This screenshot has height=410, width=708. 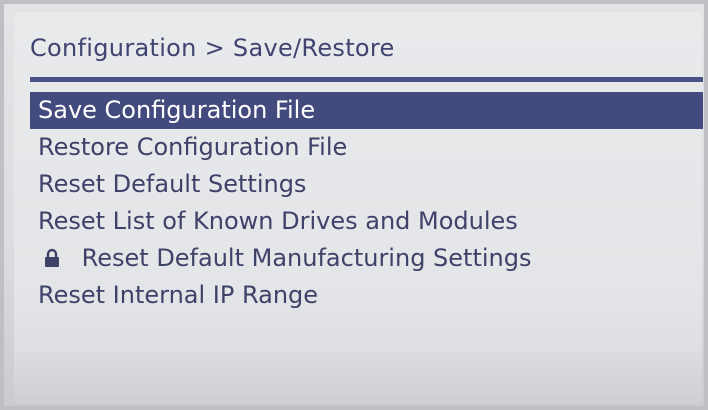 I want to click on menu-item-label: Reset Default Settings, so click(x=172, y=184).